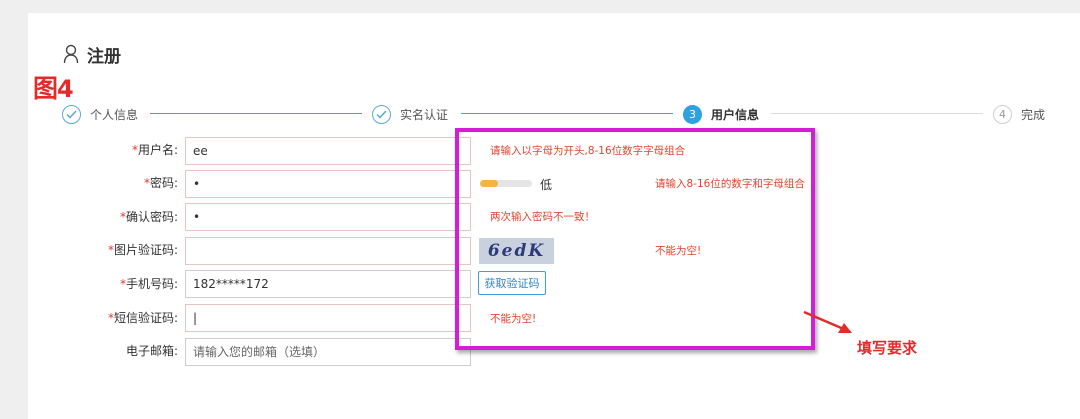  Describe the element at coordinates (65, 89) in the screenshot. I see `figure-label-number: 4` at that location.